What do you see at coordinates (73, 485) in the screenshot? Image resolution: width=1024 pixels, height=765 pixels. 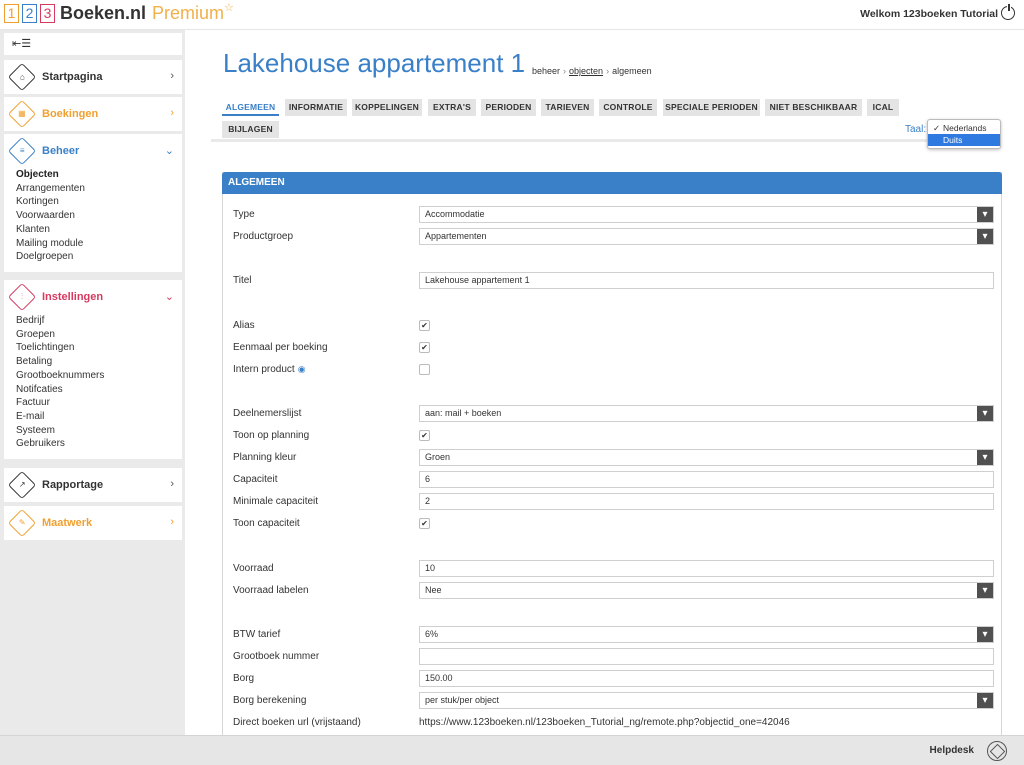 I see `sidebar-item-label: Rapportage` at bounding box center [73, 485].